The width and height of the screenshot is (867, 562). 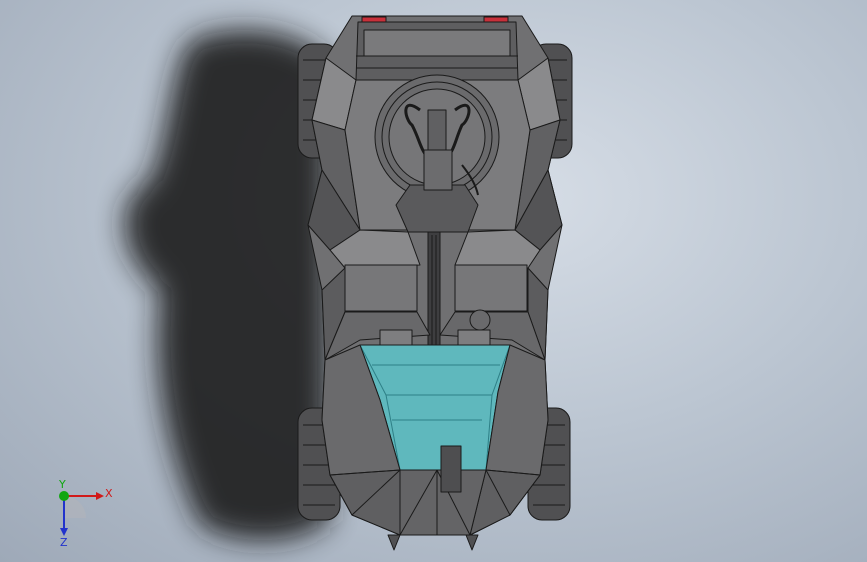 What do you see at coordinates (451, 469) in the screenshot?
I see `hood-vent` at bounding box center [451, 469].